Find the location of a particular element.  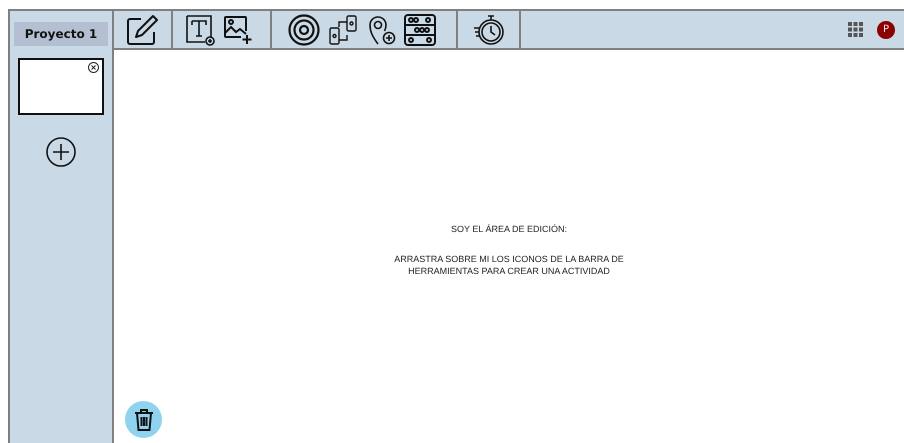

stopwatch-icon is located at coordinates (489, 30).